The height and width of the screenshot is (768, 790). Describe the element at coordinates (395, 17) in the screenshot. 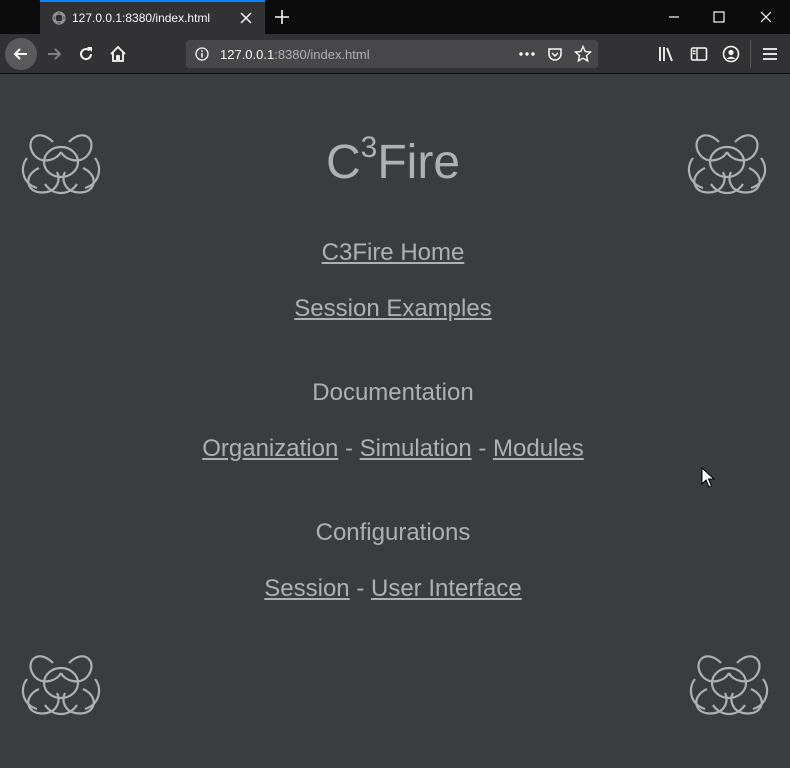

I see `tab-strip: 127.0.0.1:8380/index.html` at that location.